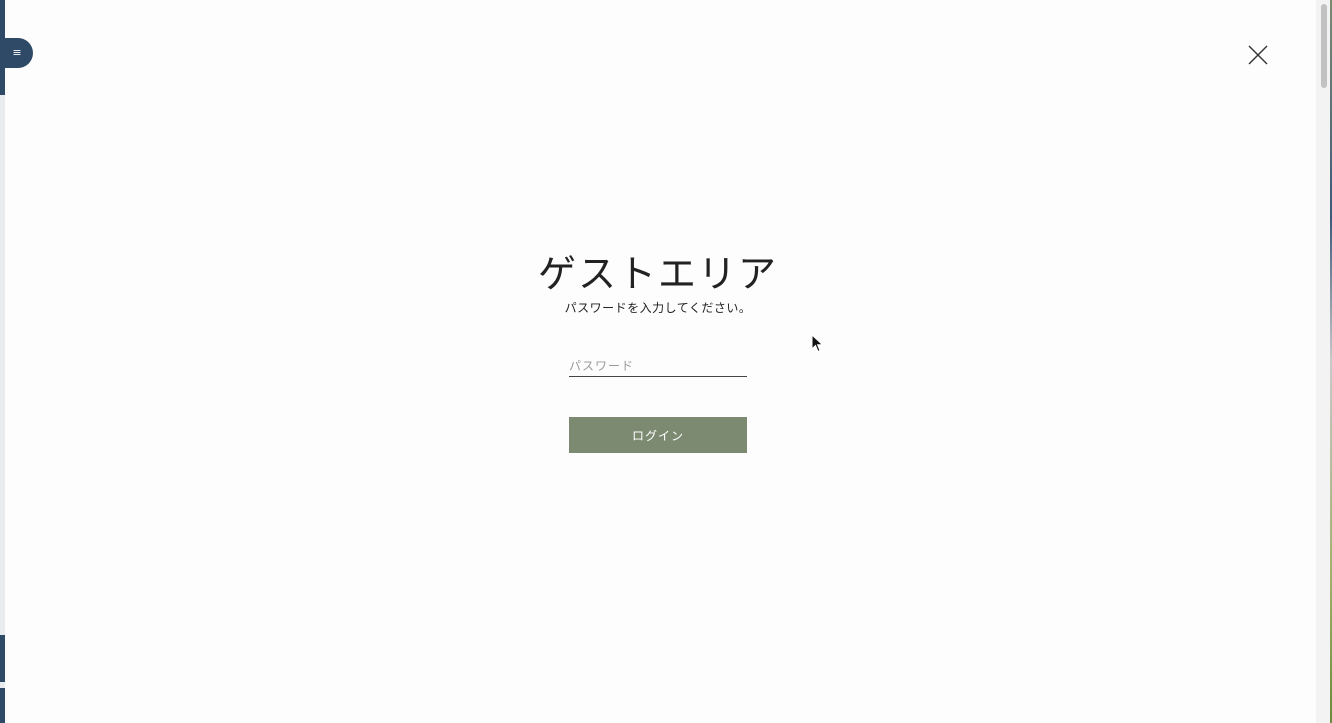 Image resolution: width=1332 pixels, height=723 pixels. I want to click on menu-lines-icon: ≡, so click(17, 52).